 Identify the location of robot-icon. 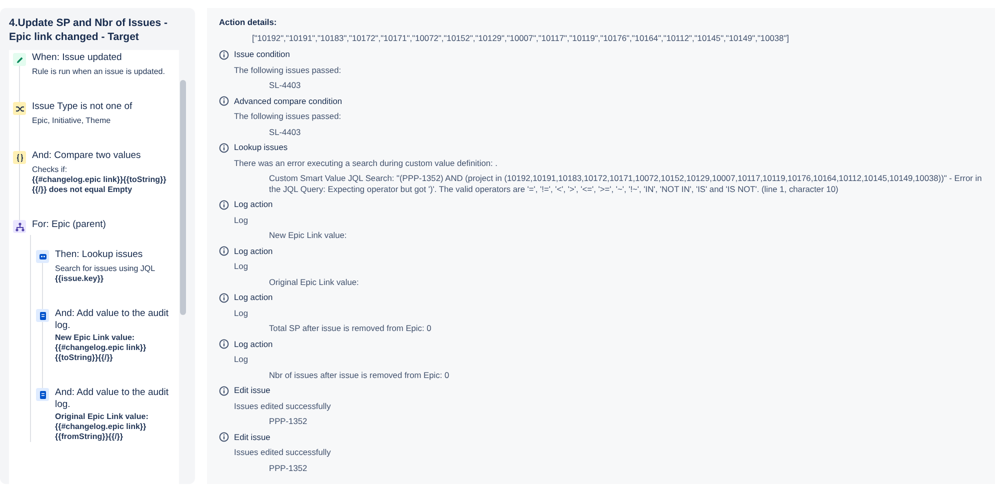
(42, 256).